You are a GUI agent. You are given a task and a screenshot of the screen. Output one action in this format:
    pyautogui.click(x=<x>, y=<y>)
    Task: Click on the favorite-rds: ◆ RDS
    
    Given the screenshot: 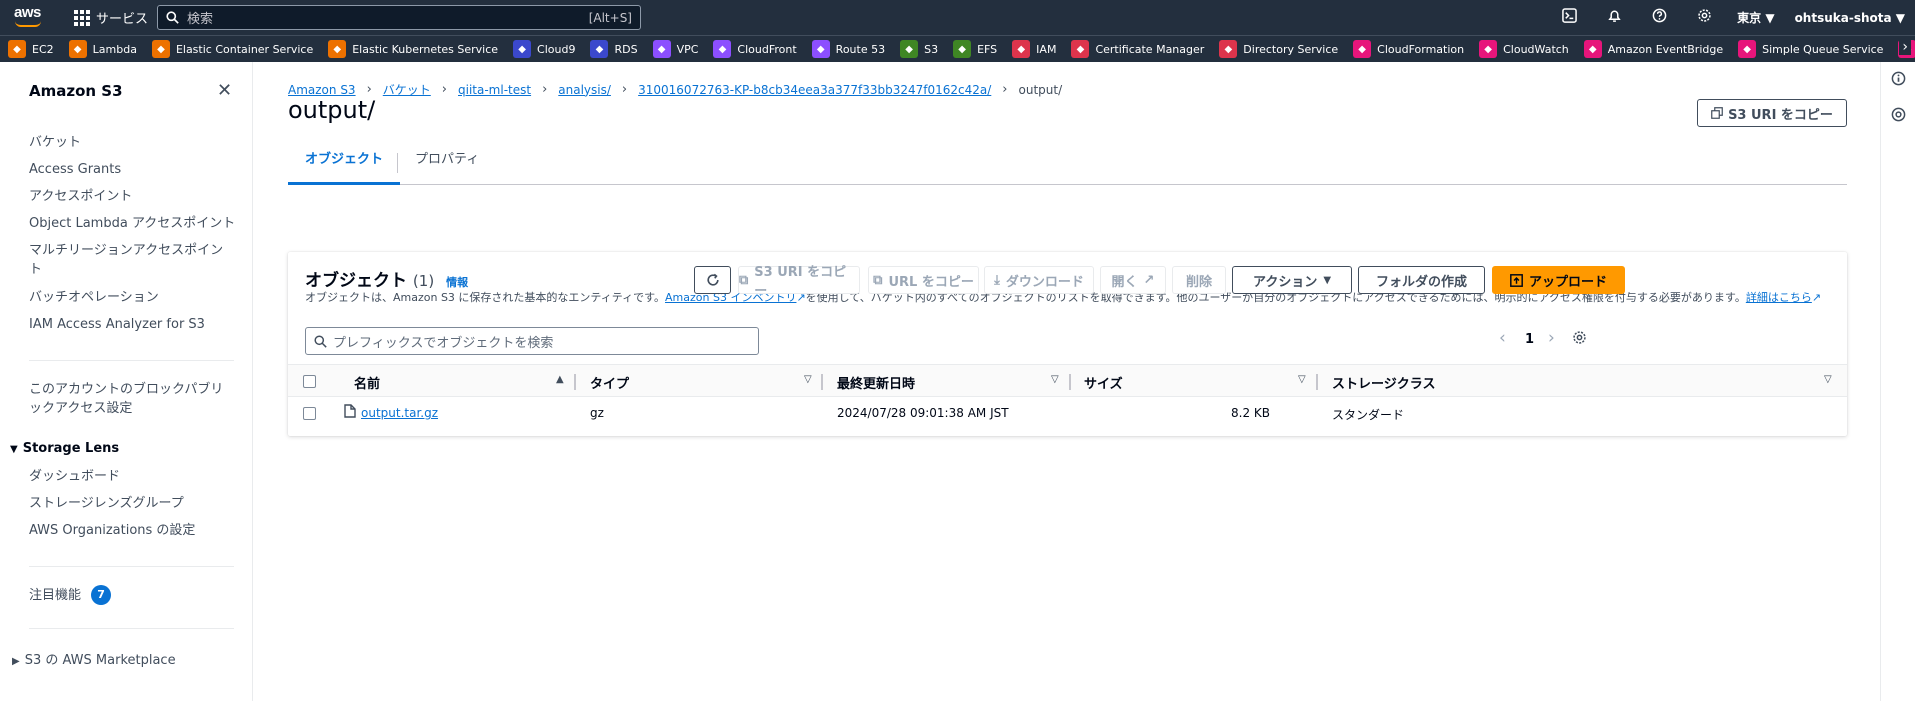 What is the action you would take?
    pyautogui.click(x=613, y=49)
    